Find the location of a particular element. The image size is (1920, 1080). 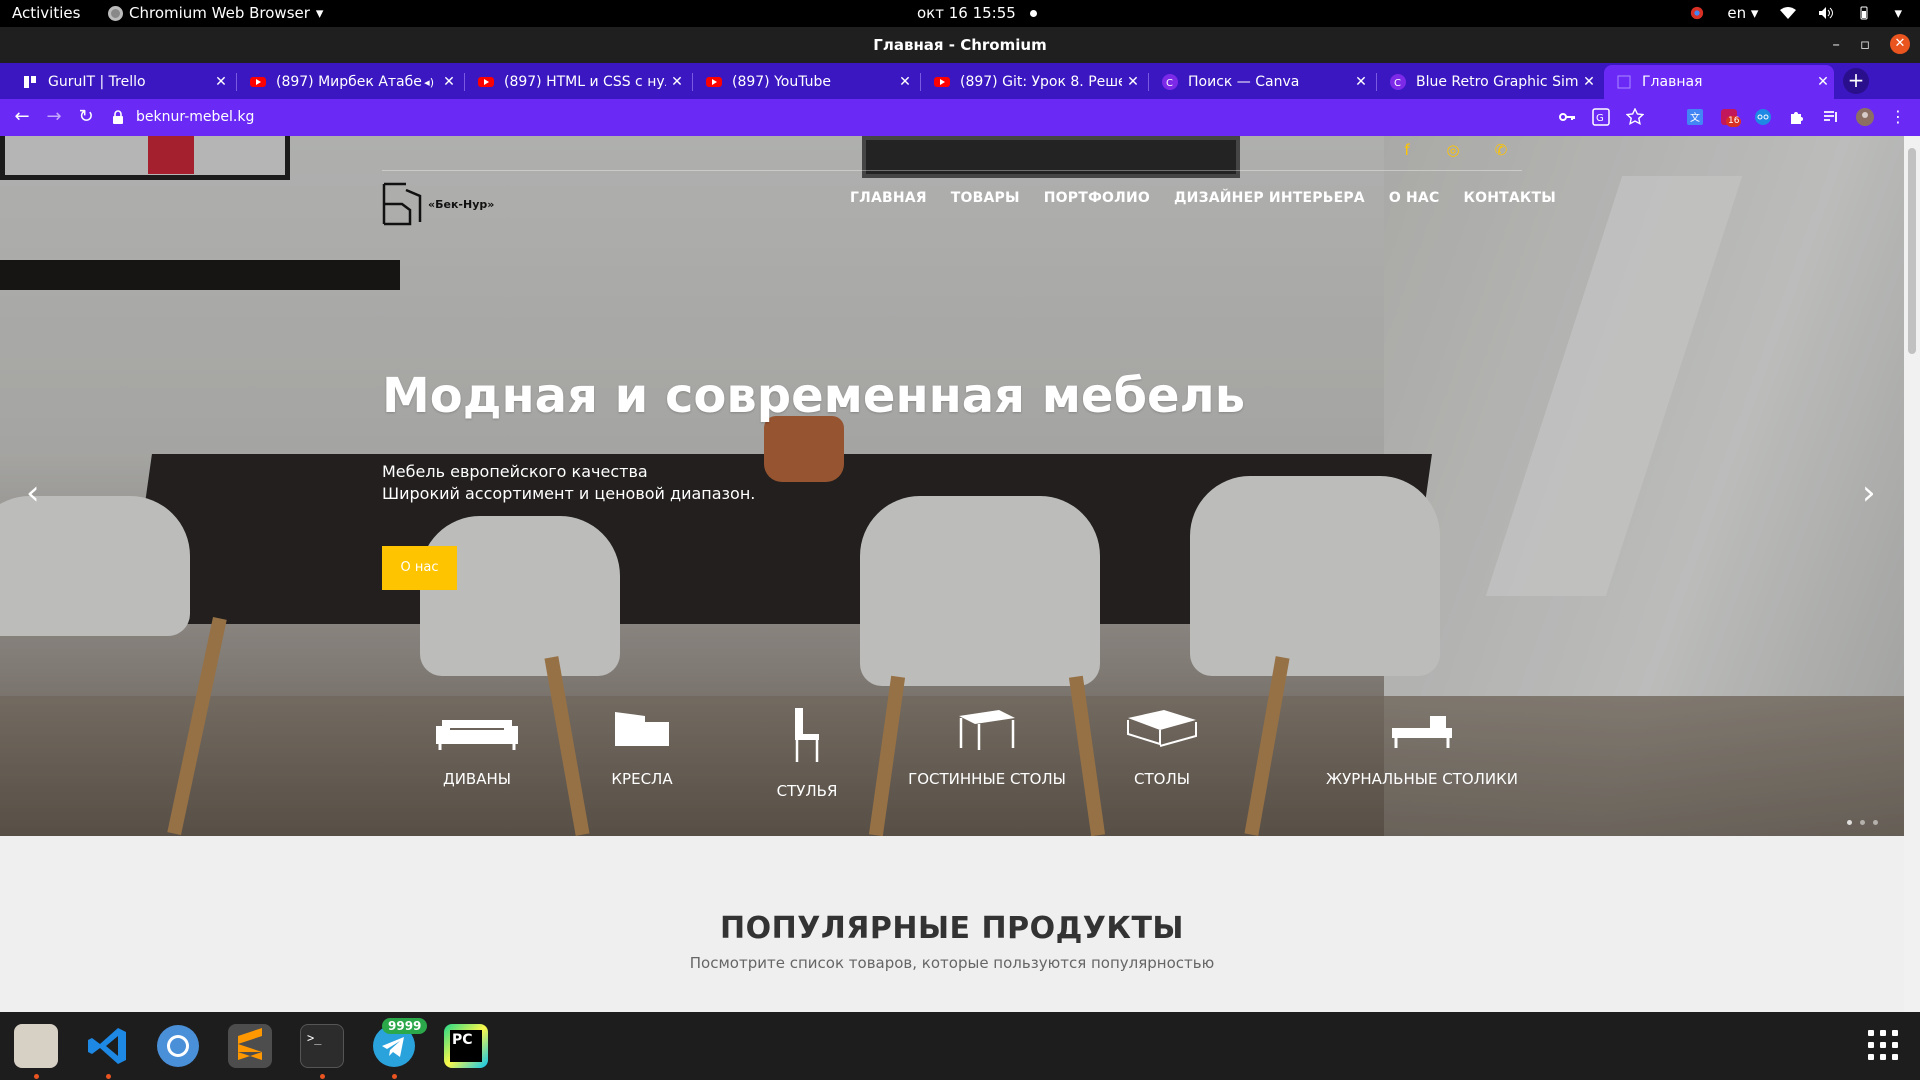

avatar is located at coordinates (1865, 116).